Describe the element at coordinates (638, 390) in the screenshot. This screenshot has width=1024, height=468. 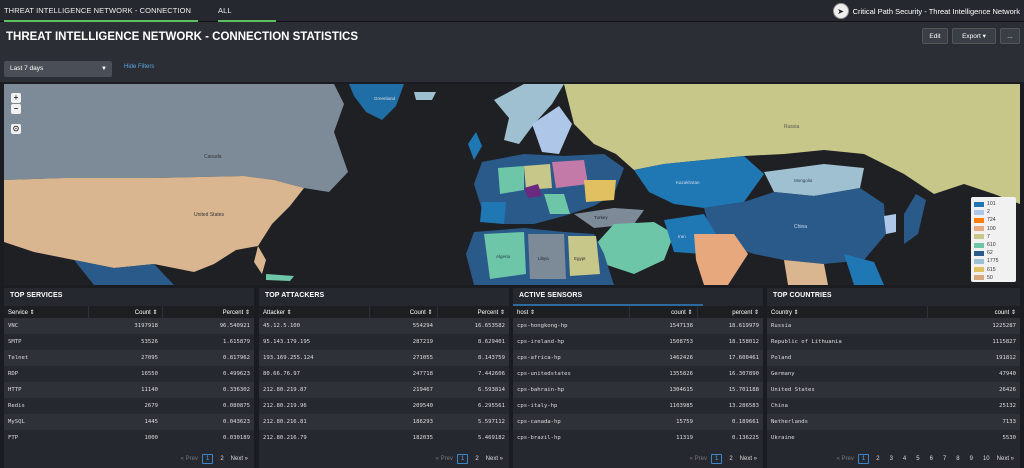
I see `table-row: cps-bahrain-hp 1304615 15.701188` at that location.